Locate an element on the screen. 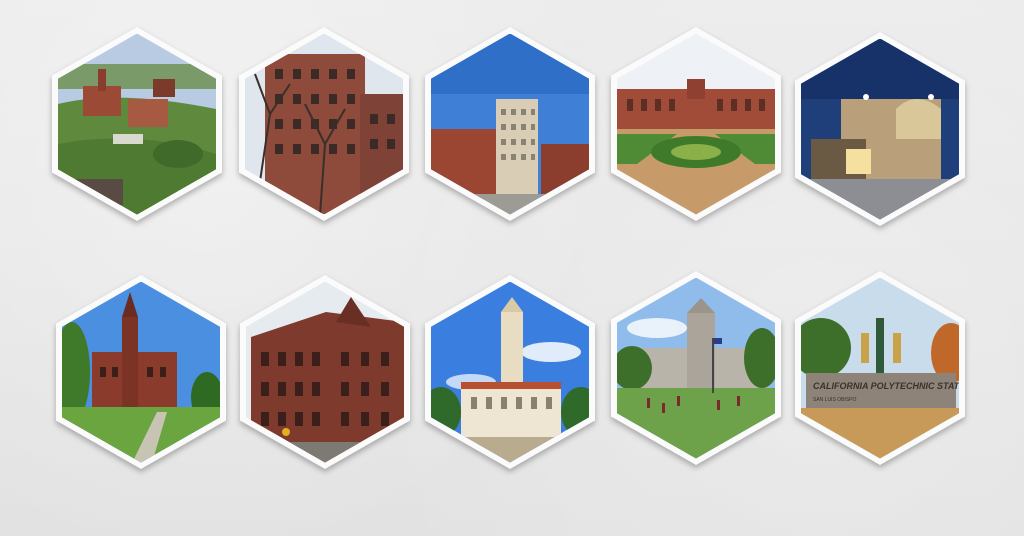 Image resolution: width=1024 pixels, height=536 pixels. main-tower-blue-sky-tile is located at coordinates (510, 372).